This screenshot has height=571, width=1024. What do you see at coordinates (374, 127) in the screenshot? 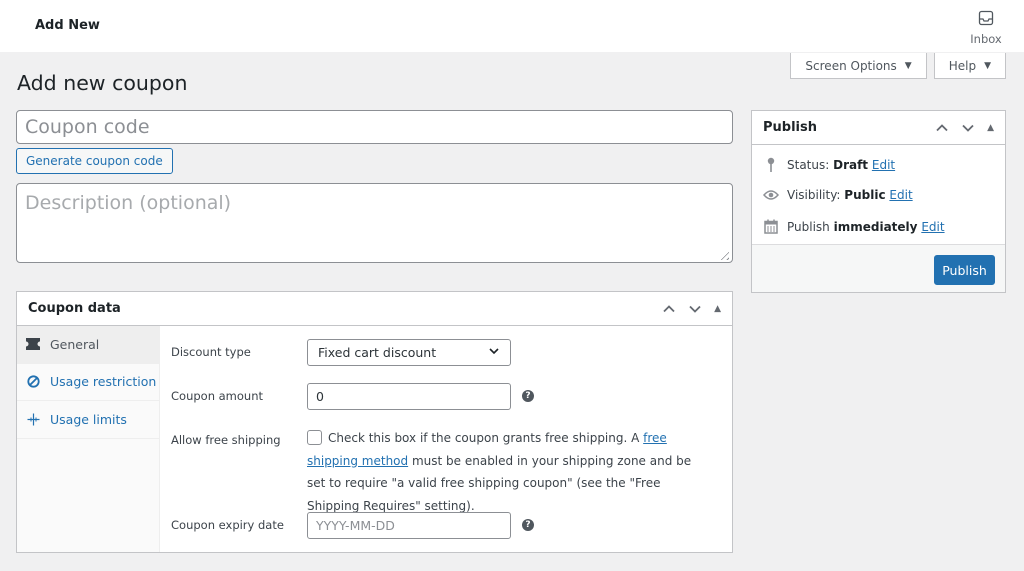
I see `coupon-code-input` at bounding box center [374, 127].